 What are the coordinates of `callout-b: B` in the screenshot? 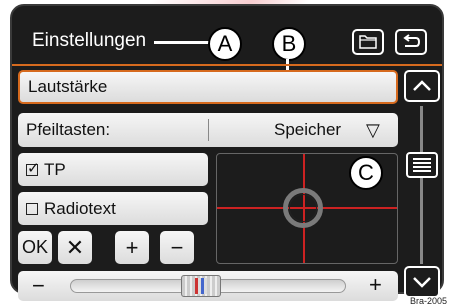 It's located at (289, 44).